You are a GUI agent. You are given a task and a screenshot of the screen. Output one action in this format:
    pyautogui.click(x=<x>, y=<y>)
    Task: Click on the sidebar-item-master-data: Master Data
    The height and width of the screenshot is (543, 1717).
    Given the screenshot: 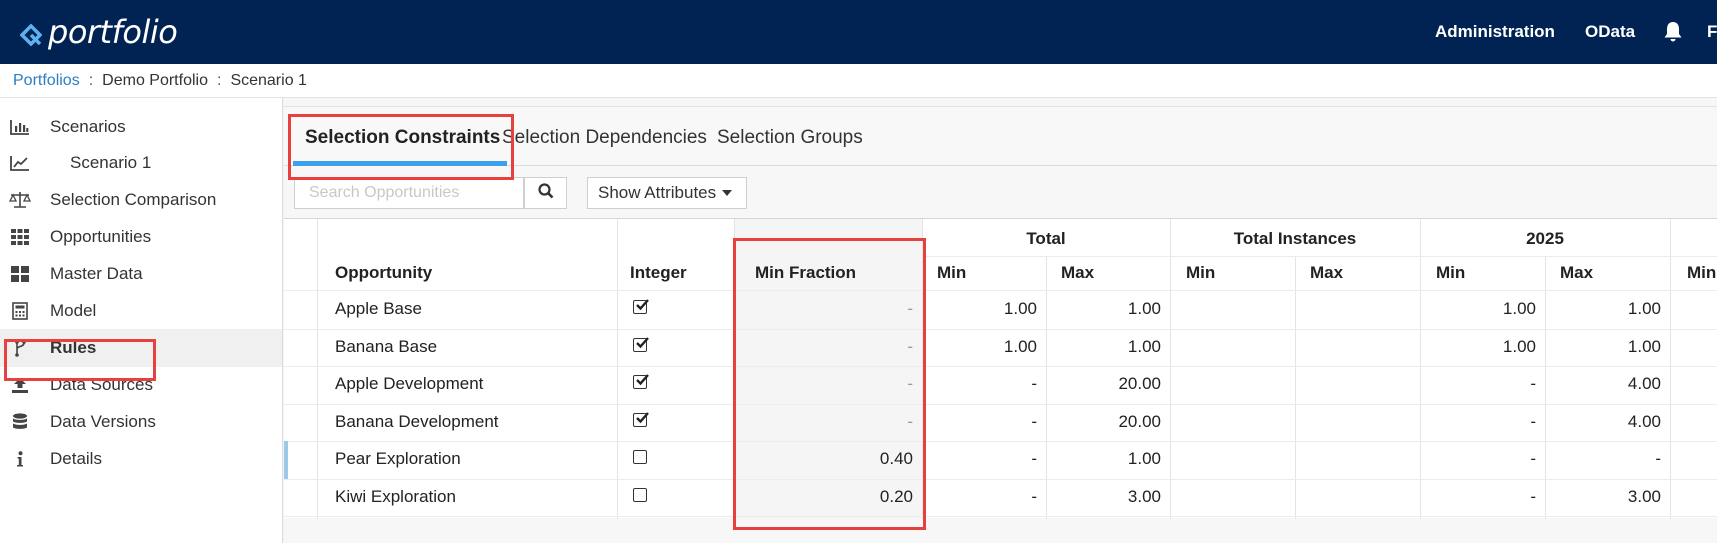 What is the action you would take?
    pyautogui.click(x=141, y=274)
    